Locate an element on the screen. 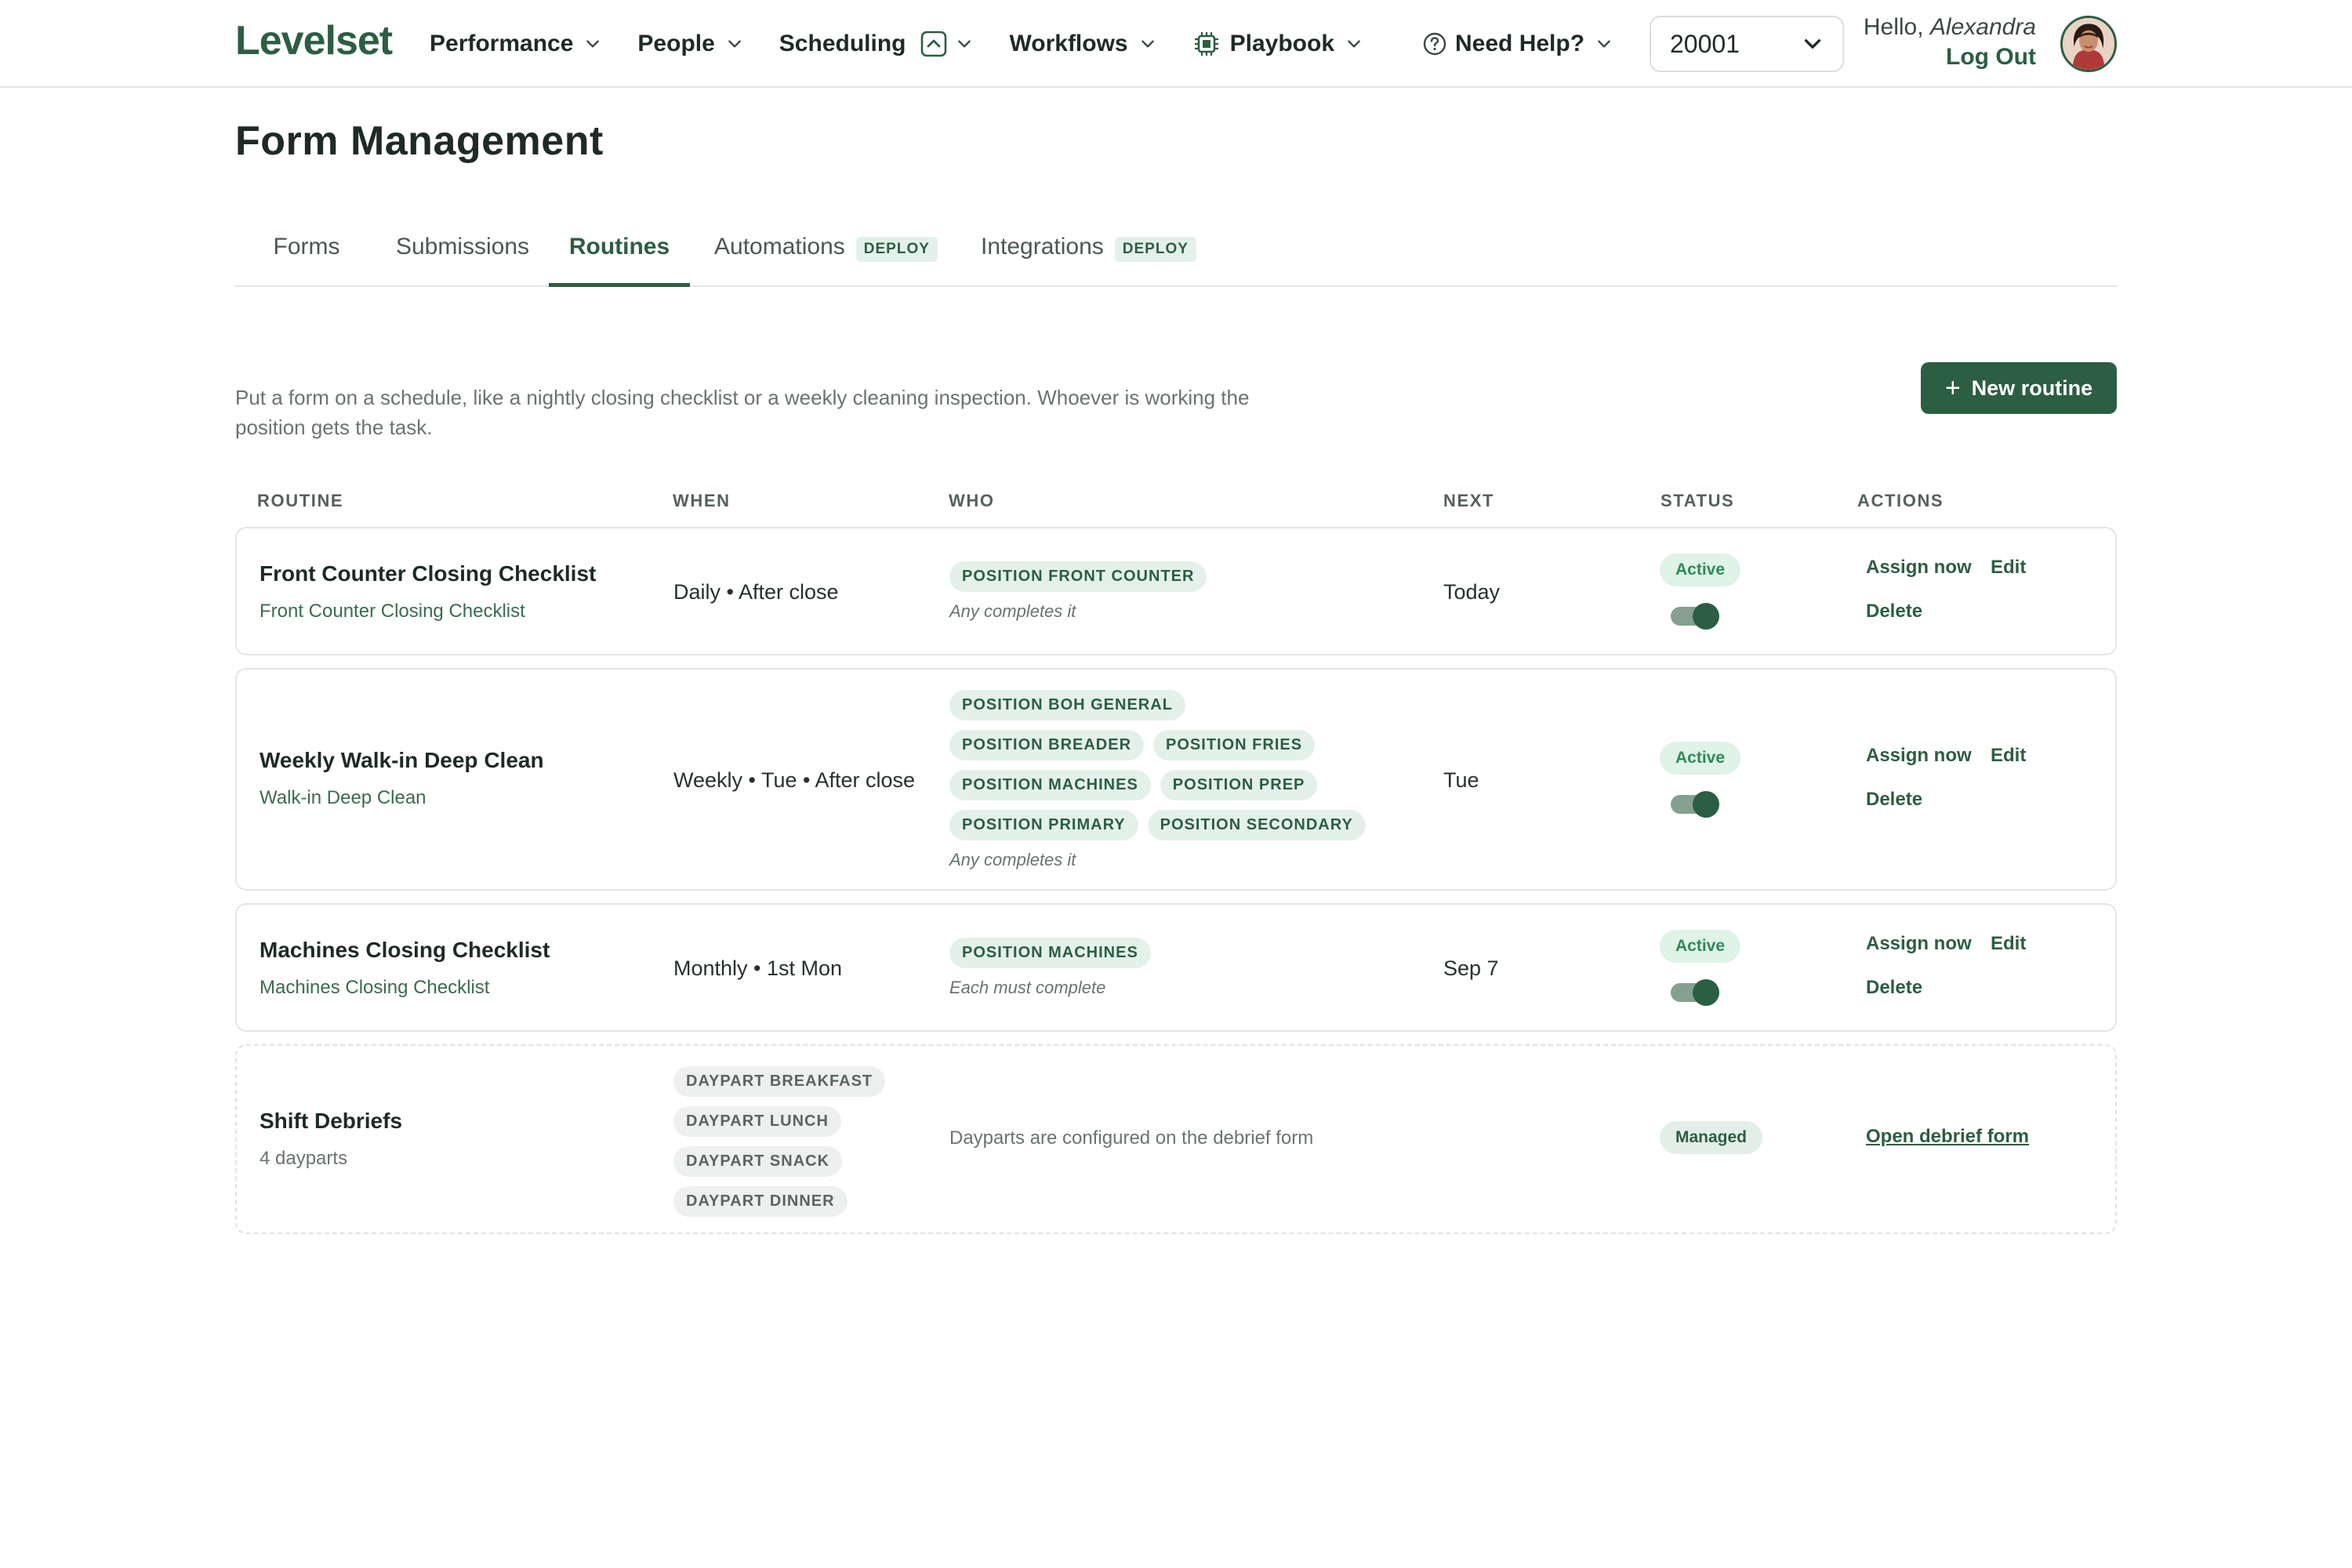  tab-routines-label: Routines is located at coordinates (619, 247).